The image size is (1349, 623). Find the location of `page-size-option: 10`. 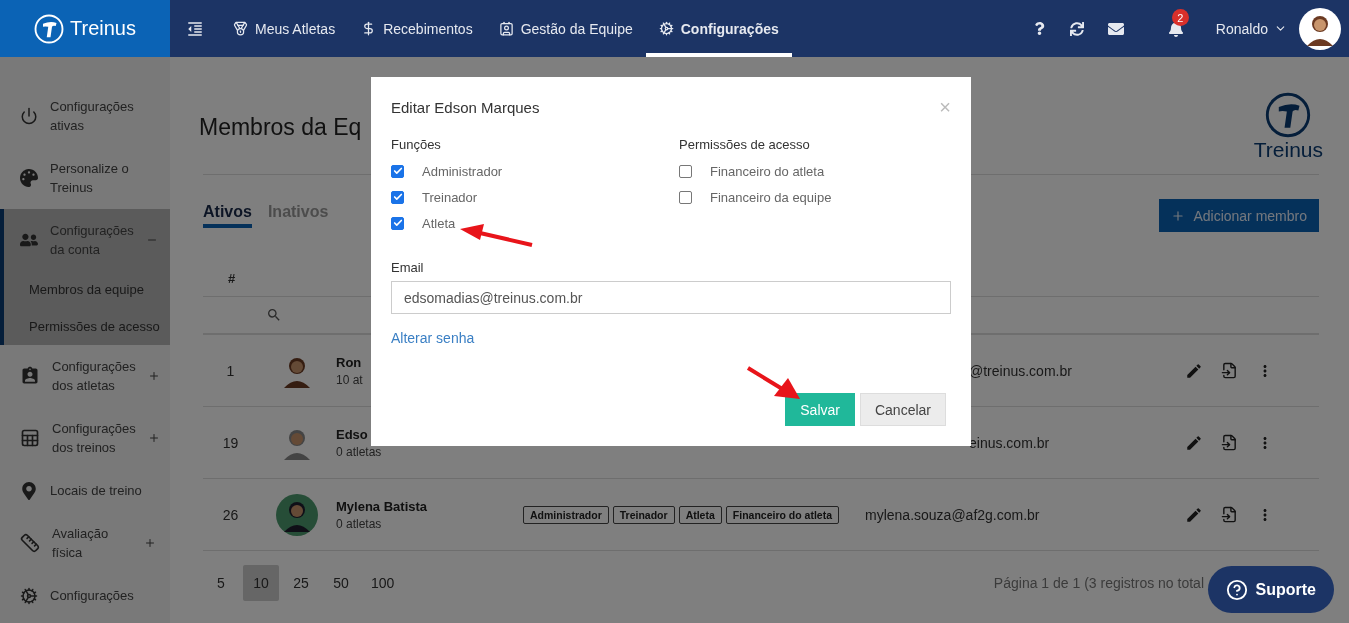

page-size-option: 10 is located at coordinates (261, 583).